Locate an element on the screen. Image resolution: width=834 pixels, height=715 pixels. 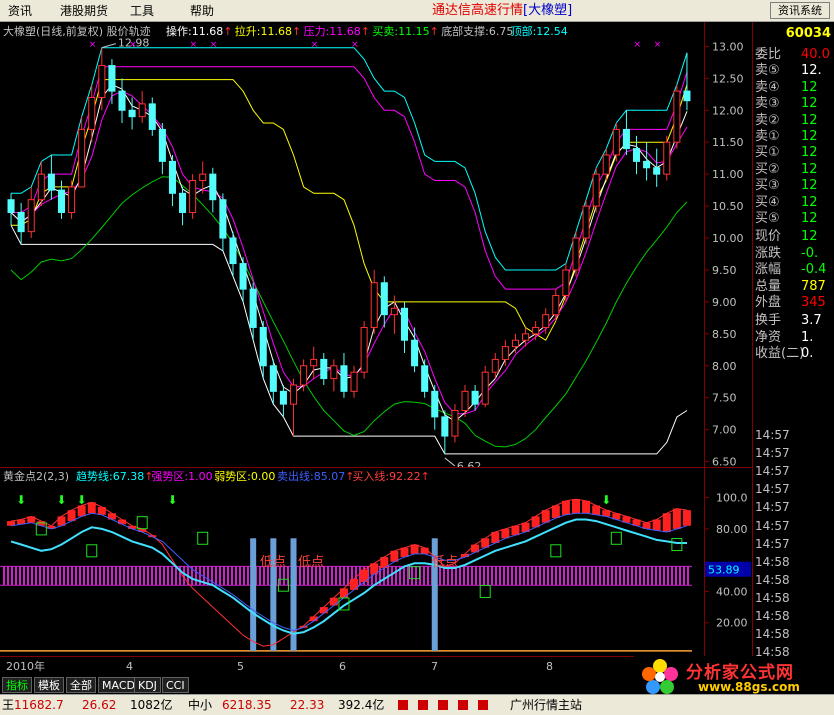
price-tick-label: 10.50 is located at coordinates (728, 206).